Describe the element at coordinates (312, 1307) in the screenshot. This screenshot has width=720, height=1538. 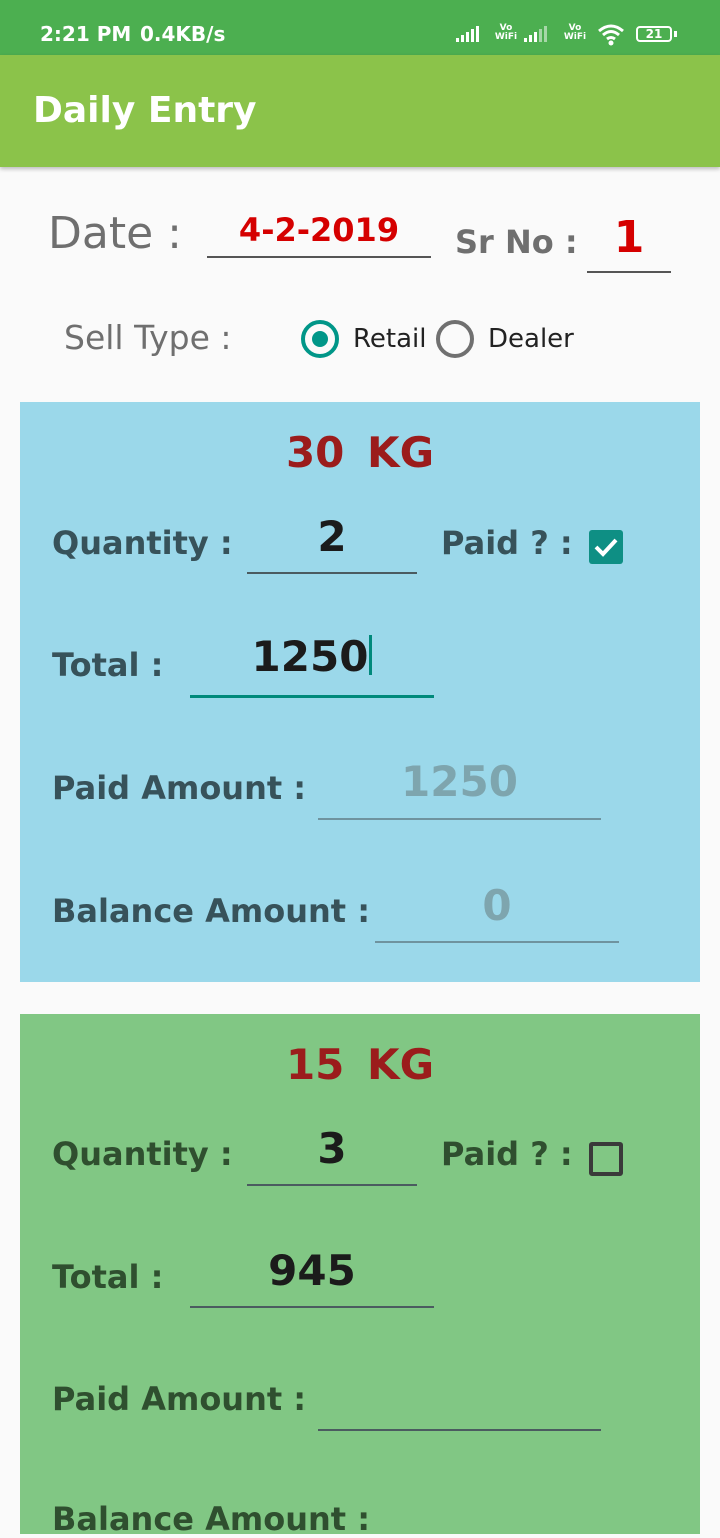
I see `total-underline-15kg` at that location.